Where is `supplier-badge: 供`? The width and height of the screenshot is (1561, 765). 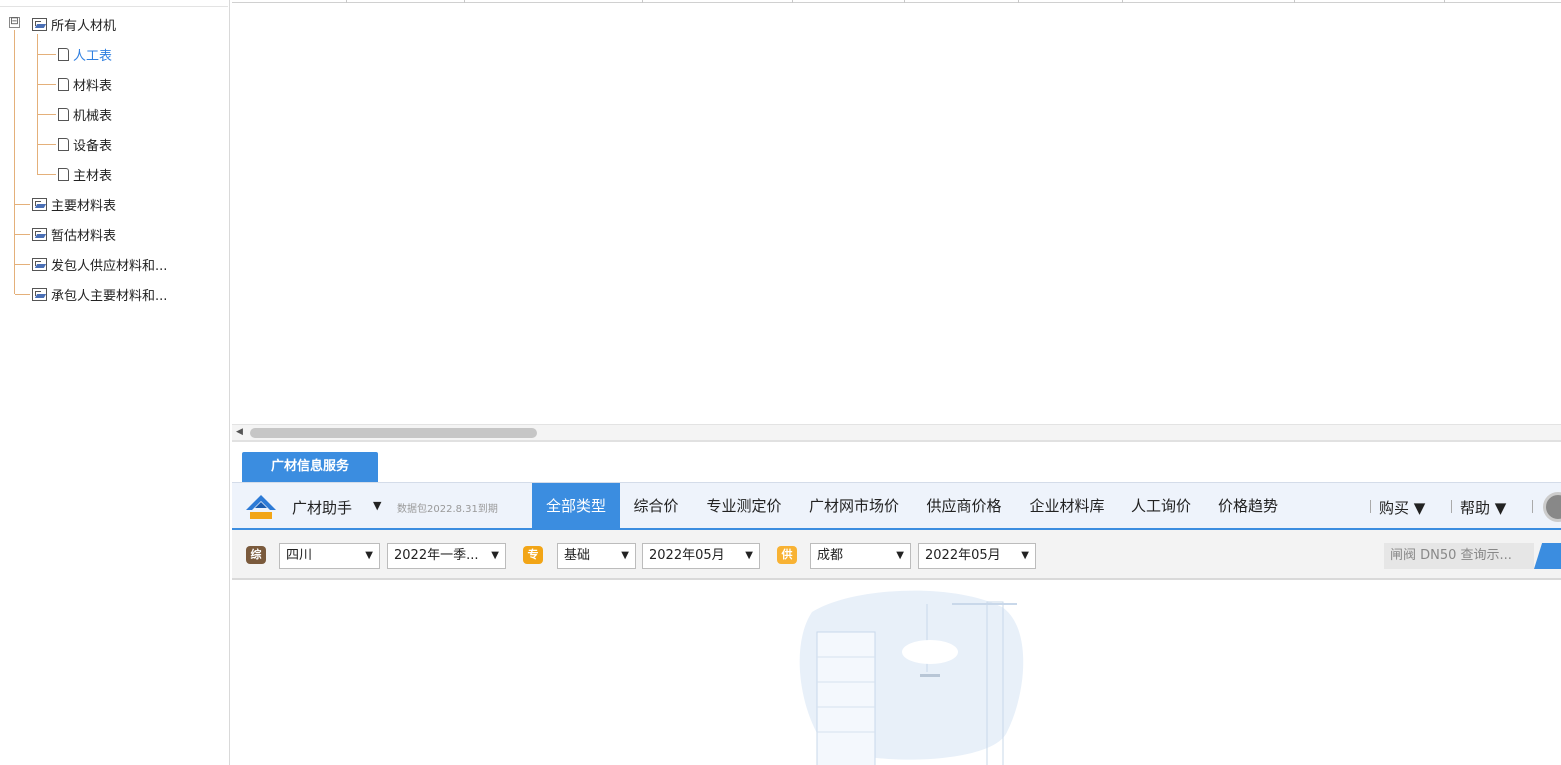
supplier-badge: 供 is located at coordinates (787, 555).